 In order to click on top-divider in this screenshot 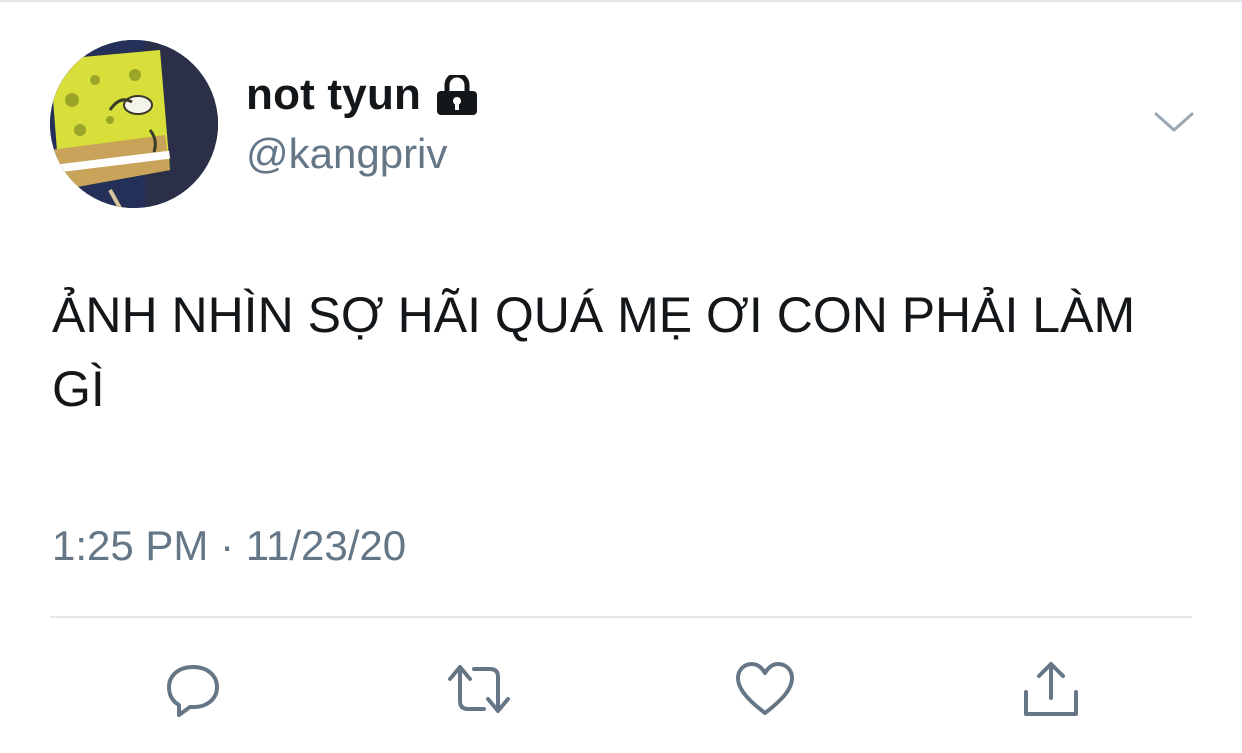, I will do `click(621, 1)`.